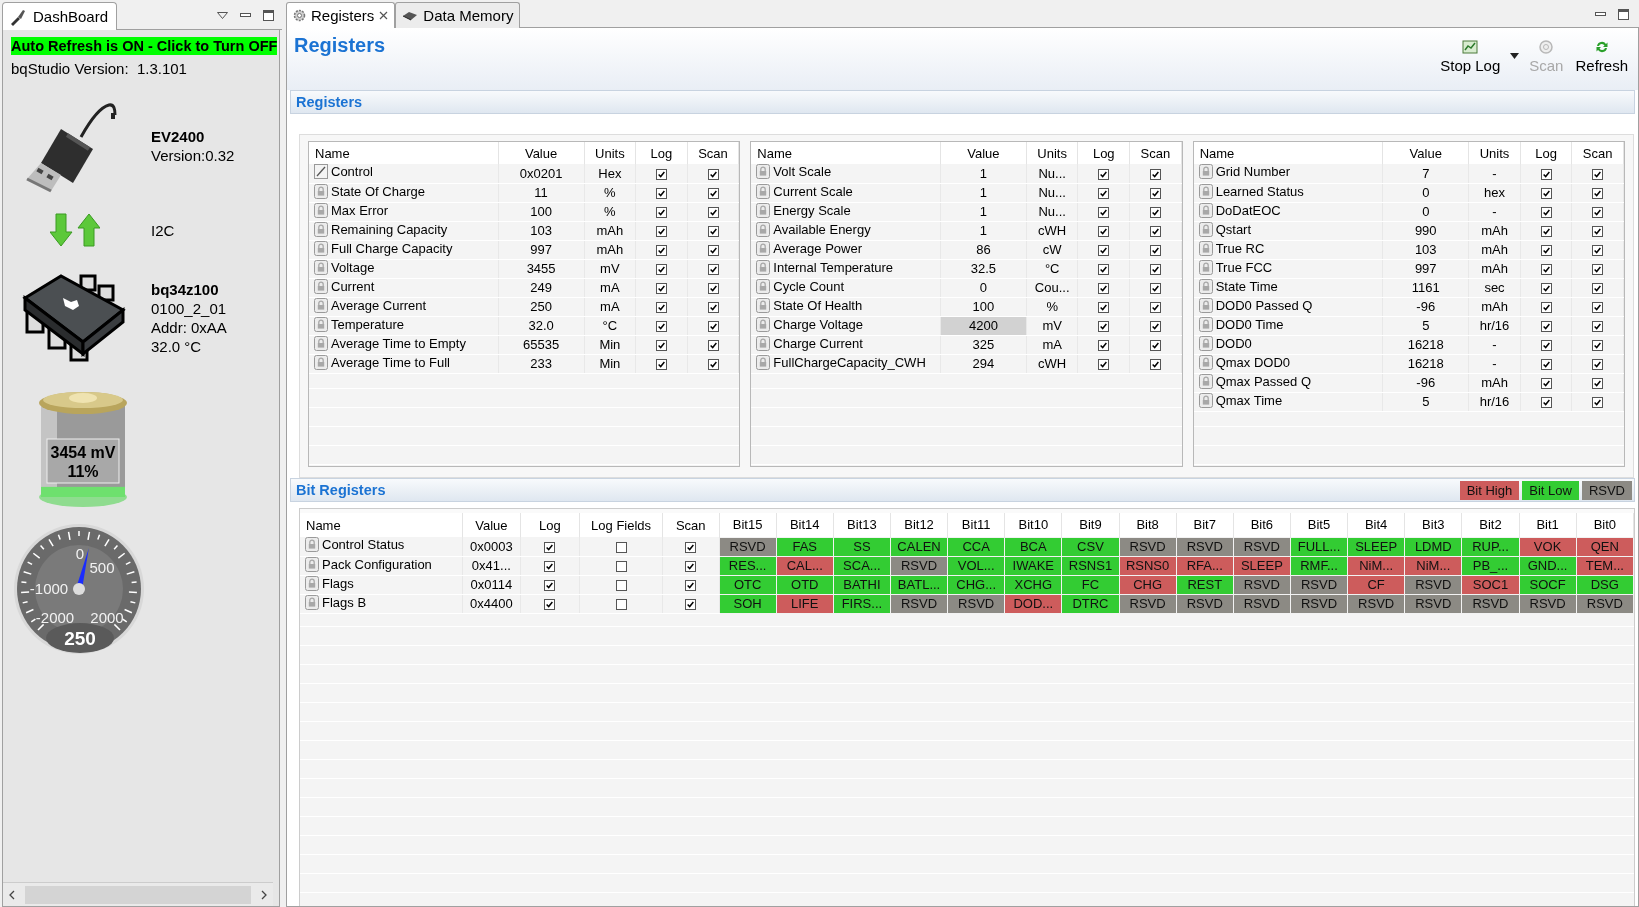  Describe the element at coordinates (1470, 56) in the screenshot. I see `toolbar-button: Stop Log` at that location.